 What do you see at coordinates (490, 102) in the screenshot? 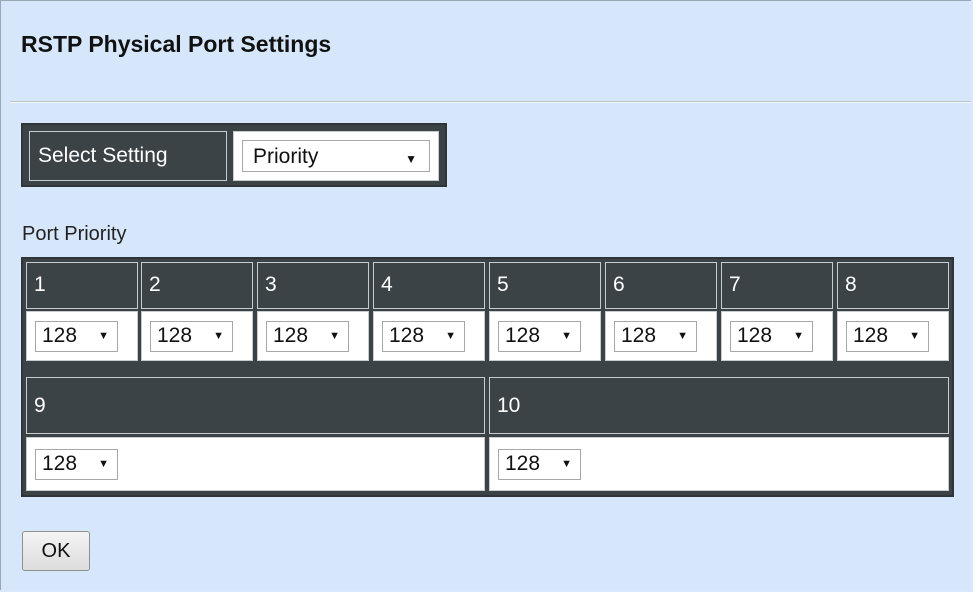
I see `divider` at bounding box center [490, 102].